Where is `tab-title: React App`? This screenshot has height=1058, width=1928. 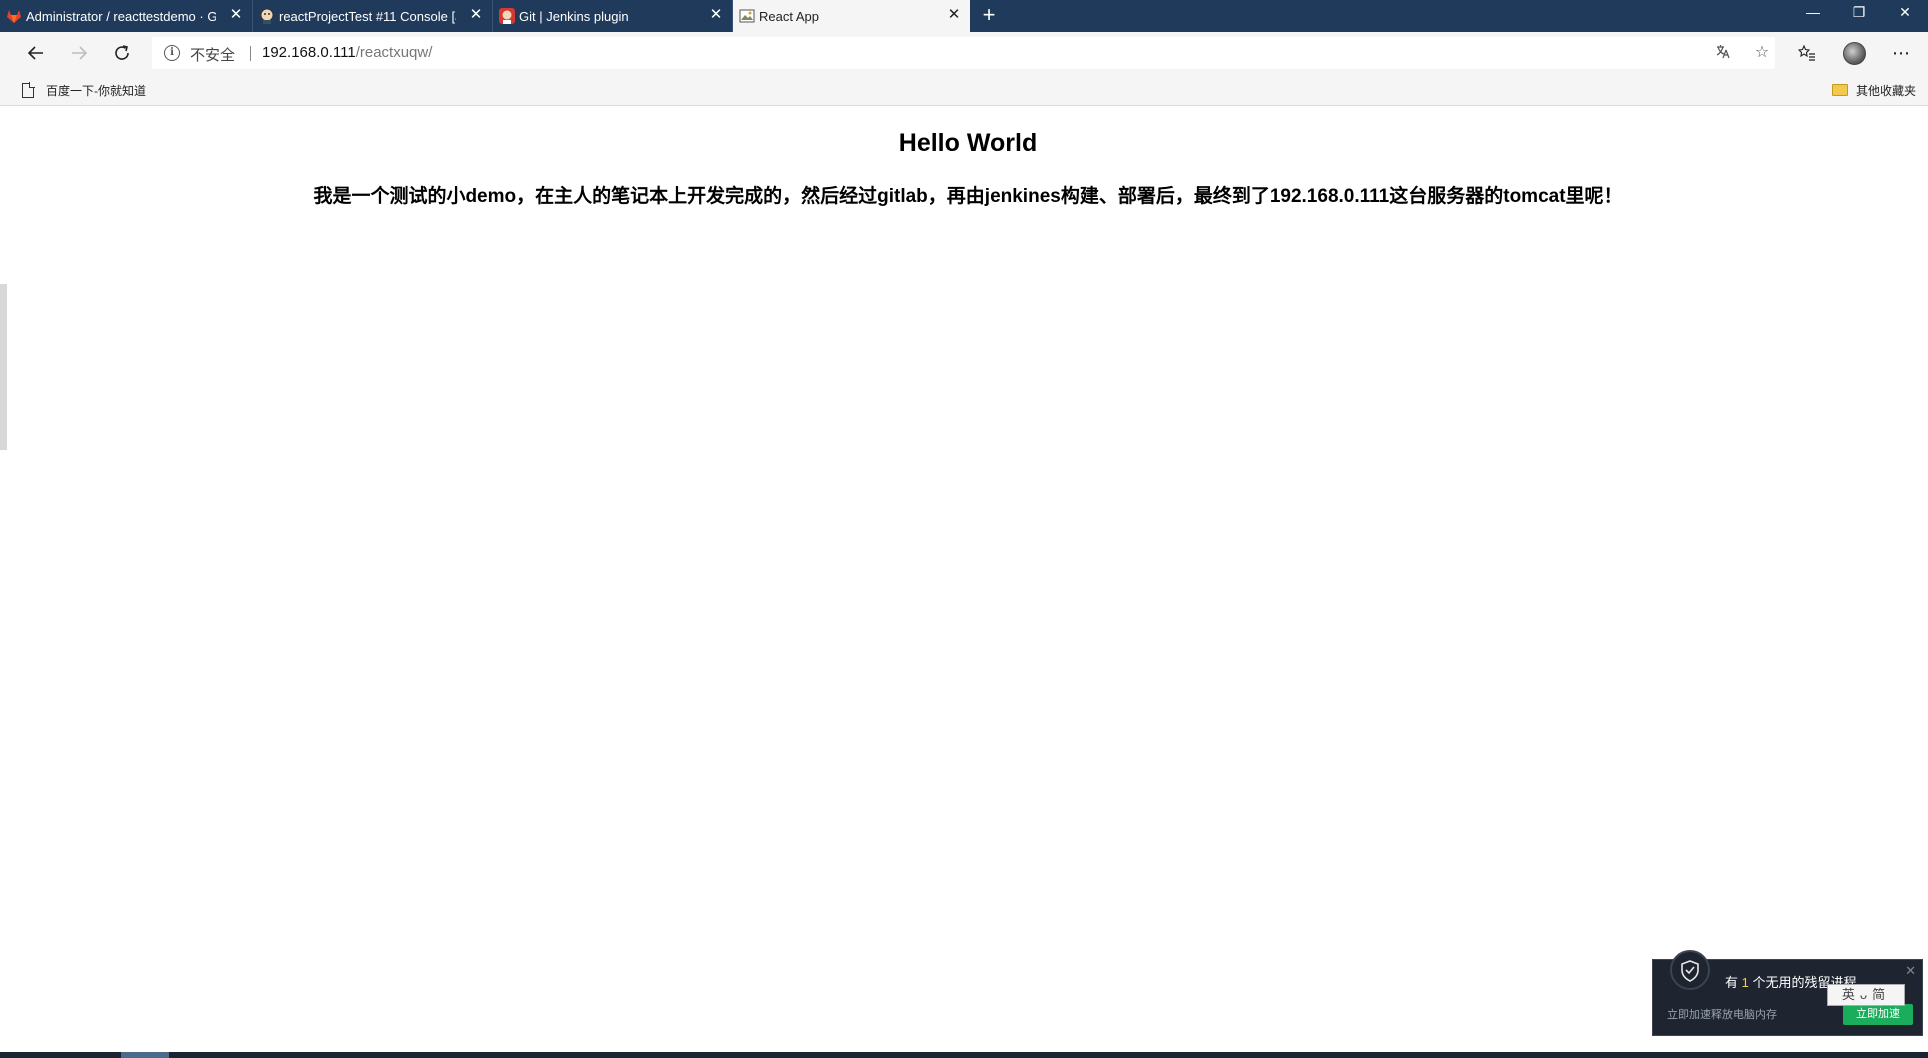
tab-title: React App is located at coordinates (789, 16).